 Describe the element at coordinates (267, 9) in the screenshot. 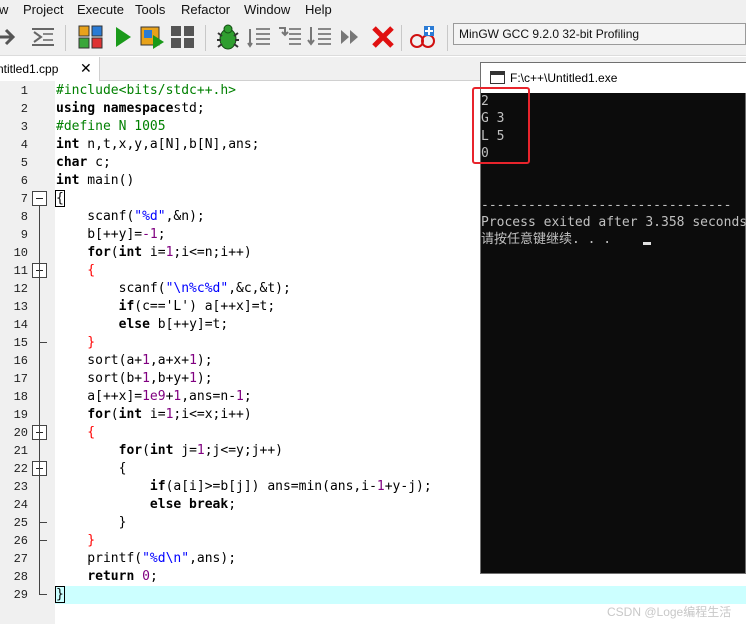

I see `menu-window: Window` at that location.